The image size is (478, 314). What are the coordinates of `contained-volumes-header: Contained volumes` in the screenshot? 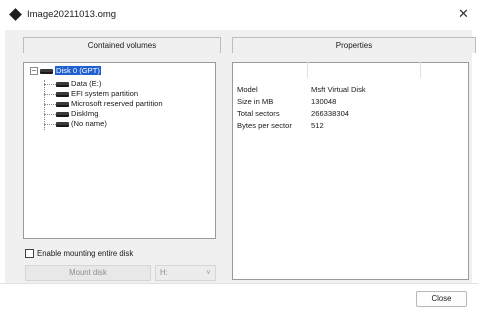 It's located at (122, 45).